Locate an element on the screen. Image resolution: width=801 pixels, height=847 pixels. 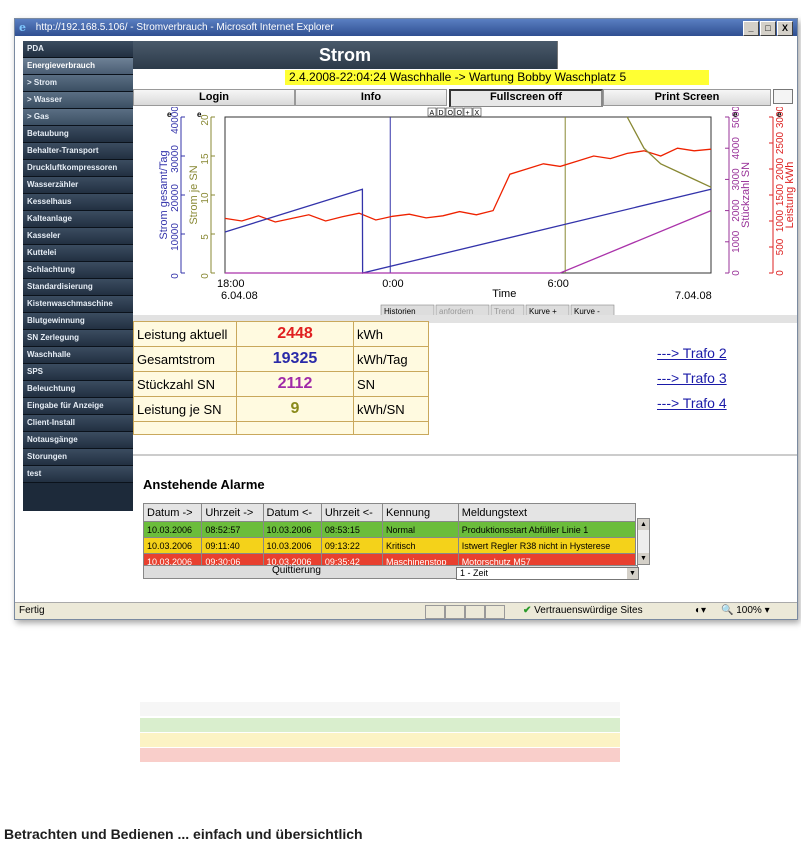
alarm-cell: Kritisch is located at coordinates (420, 545).